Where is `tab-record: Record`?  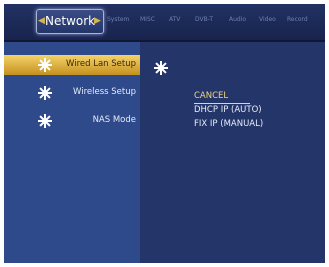
tab-record: Record is located at coordinates (297, 19).